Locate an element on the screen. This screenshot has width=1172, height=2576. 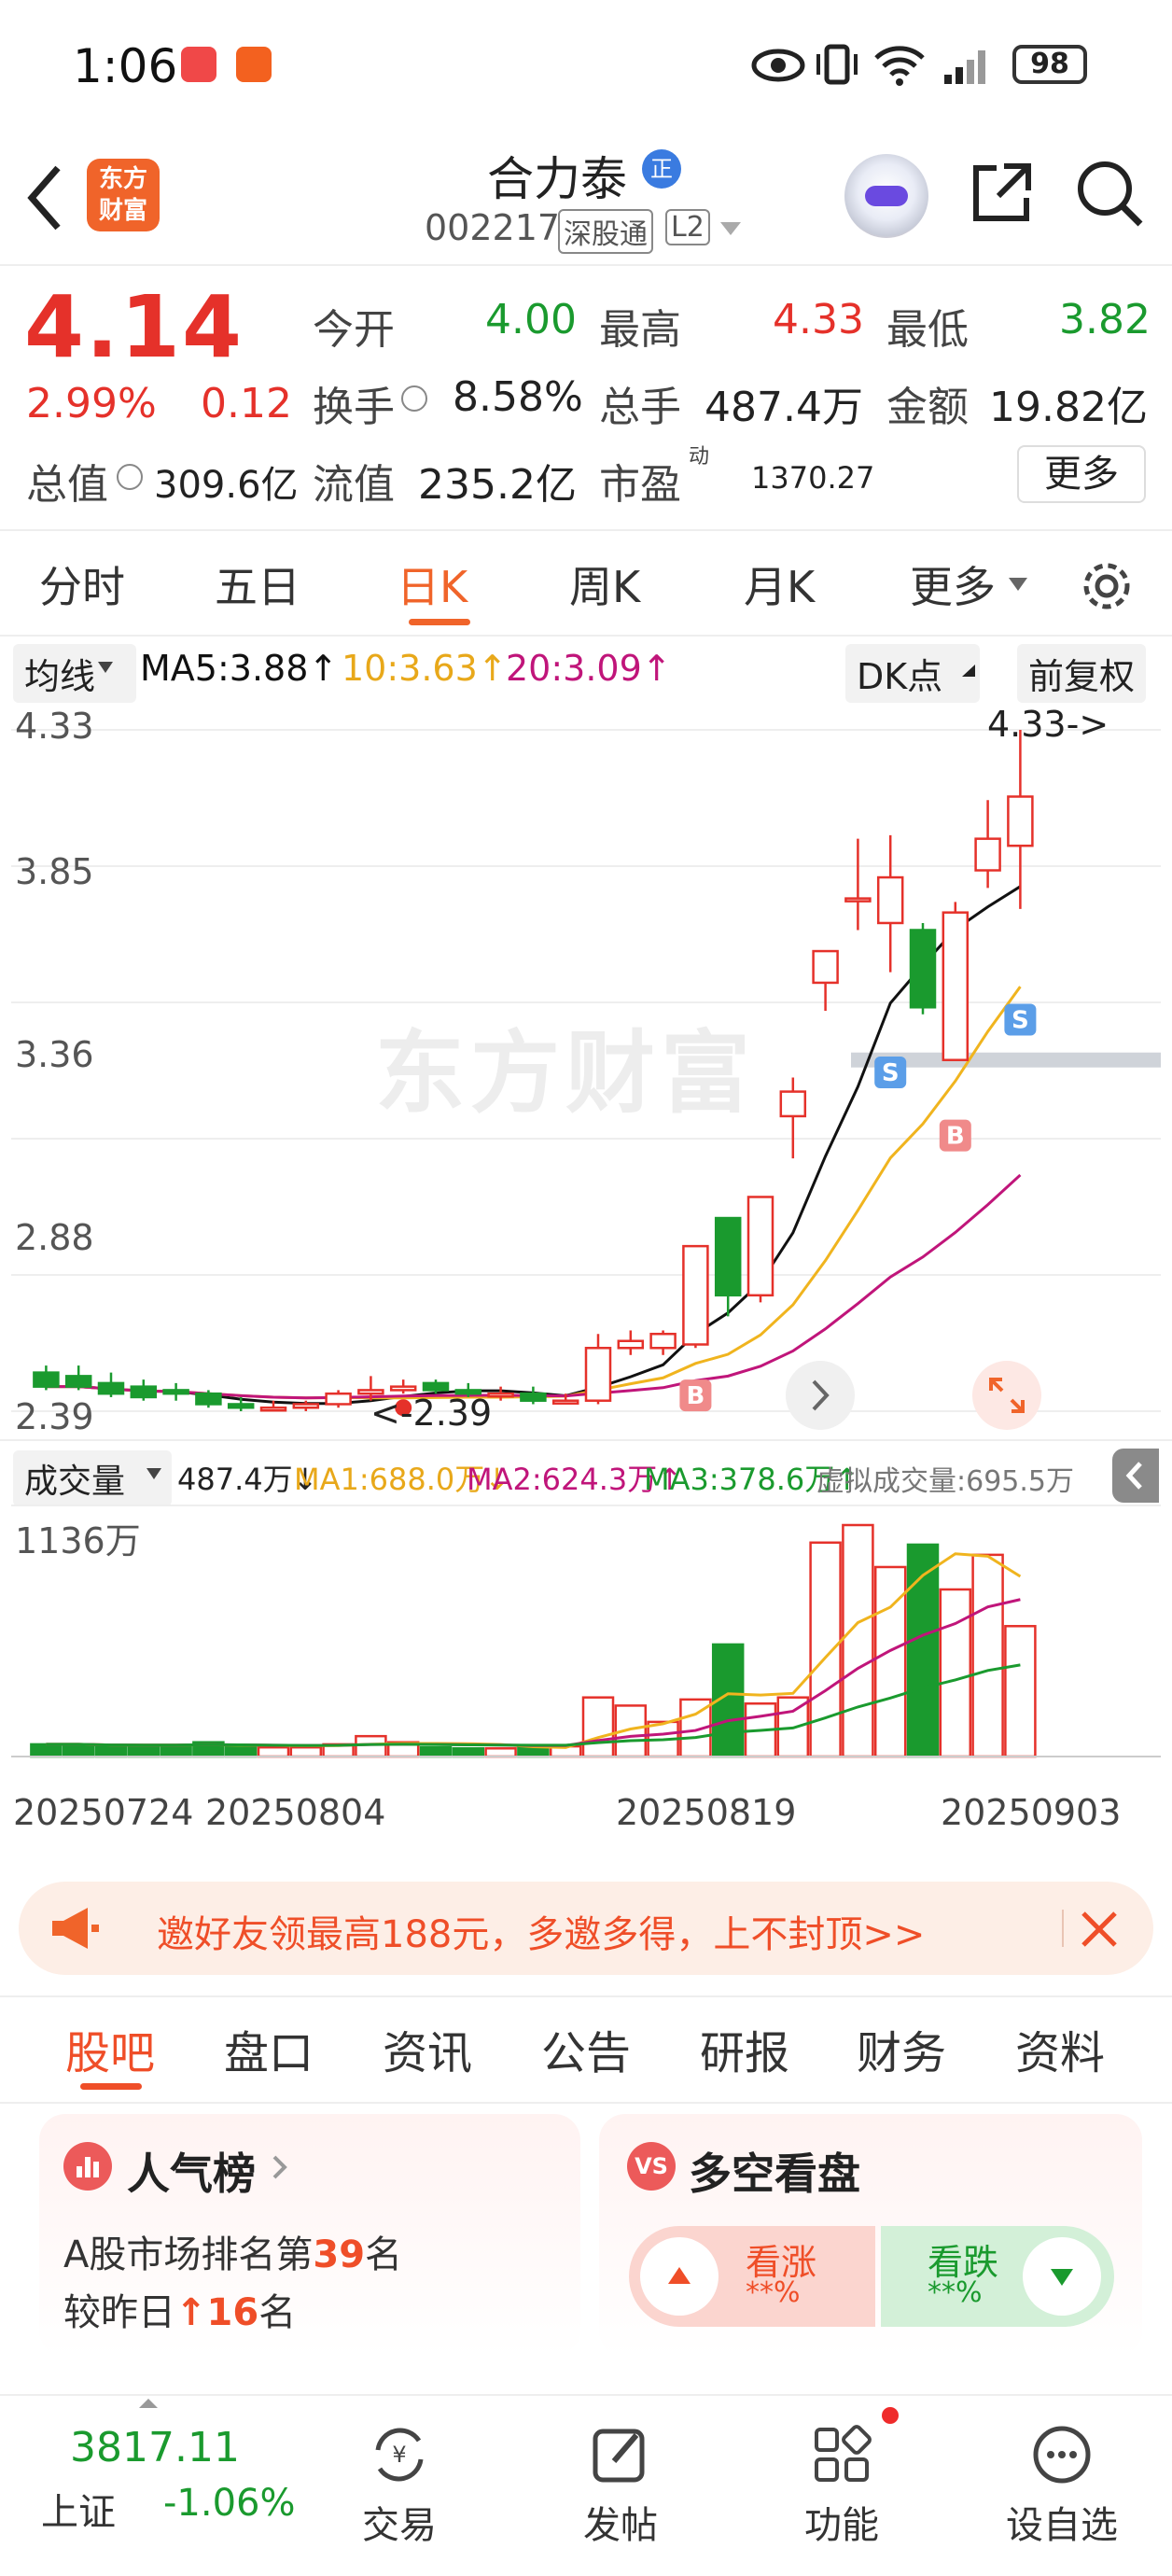
popularity-card: 人气榜 A股市场排名第39名 较昨日↑16名 is located at coordinates (309, 2235).